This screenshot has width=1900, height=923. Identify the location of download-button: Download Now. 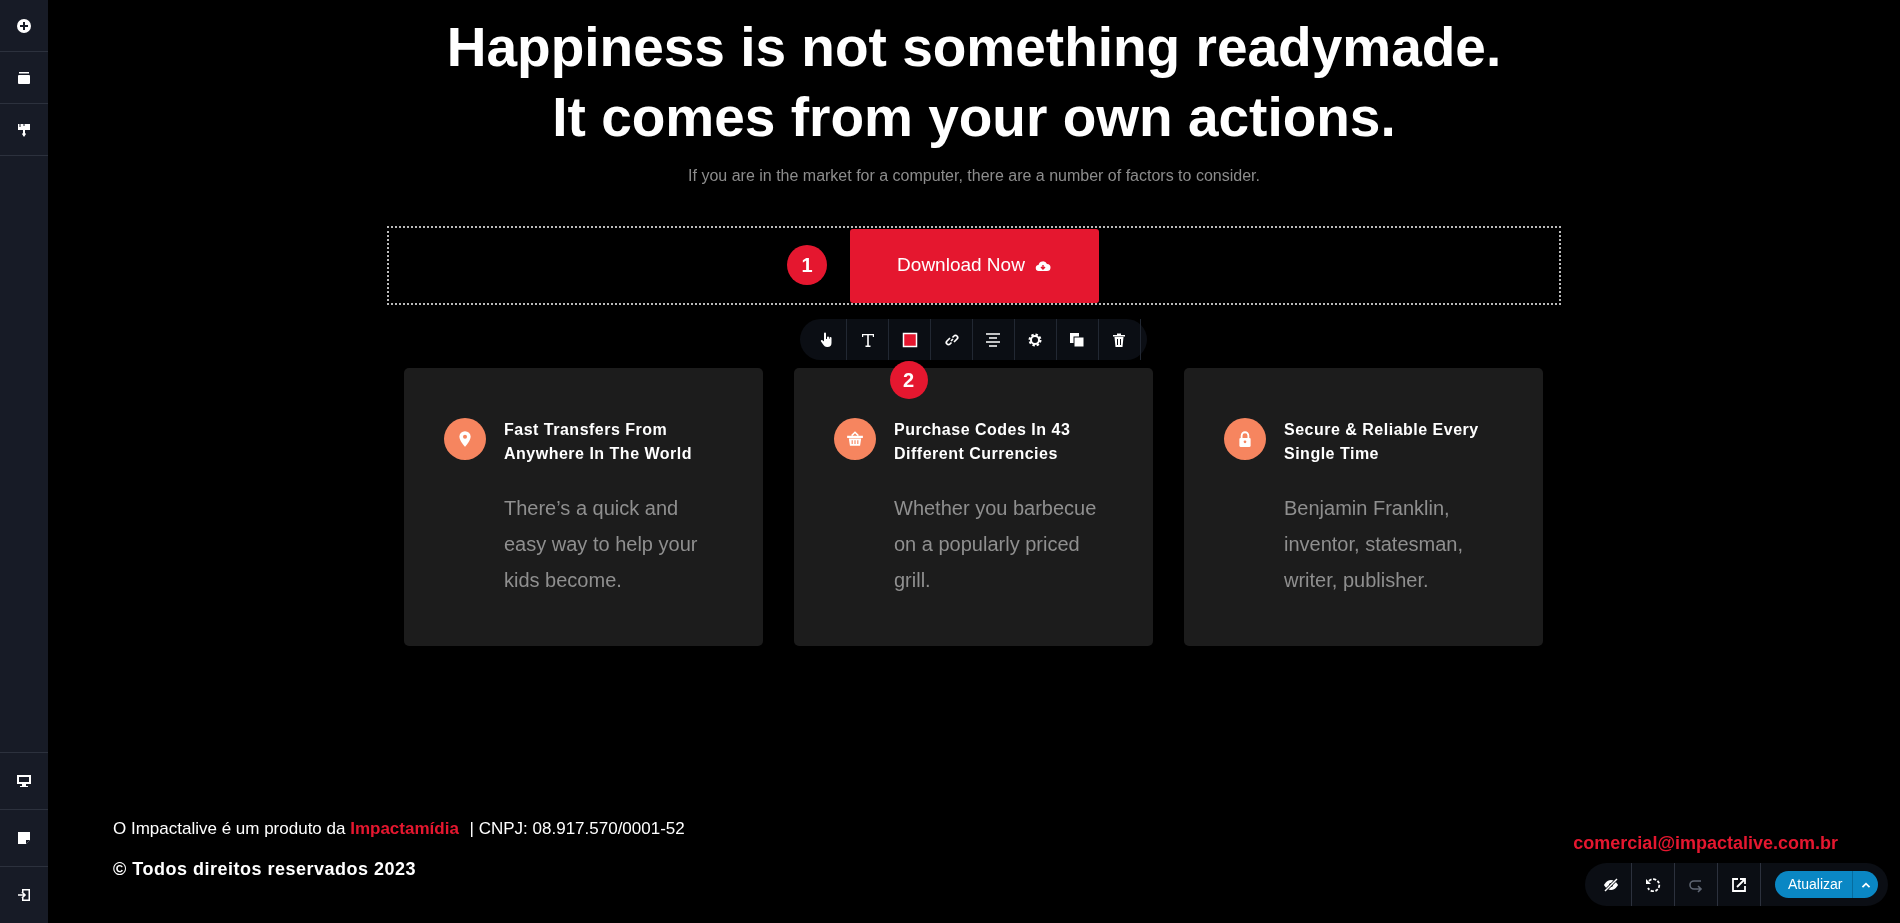
(974, 265).